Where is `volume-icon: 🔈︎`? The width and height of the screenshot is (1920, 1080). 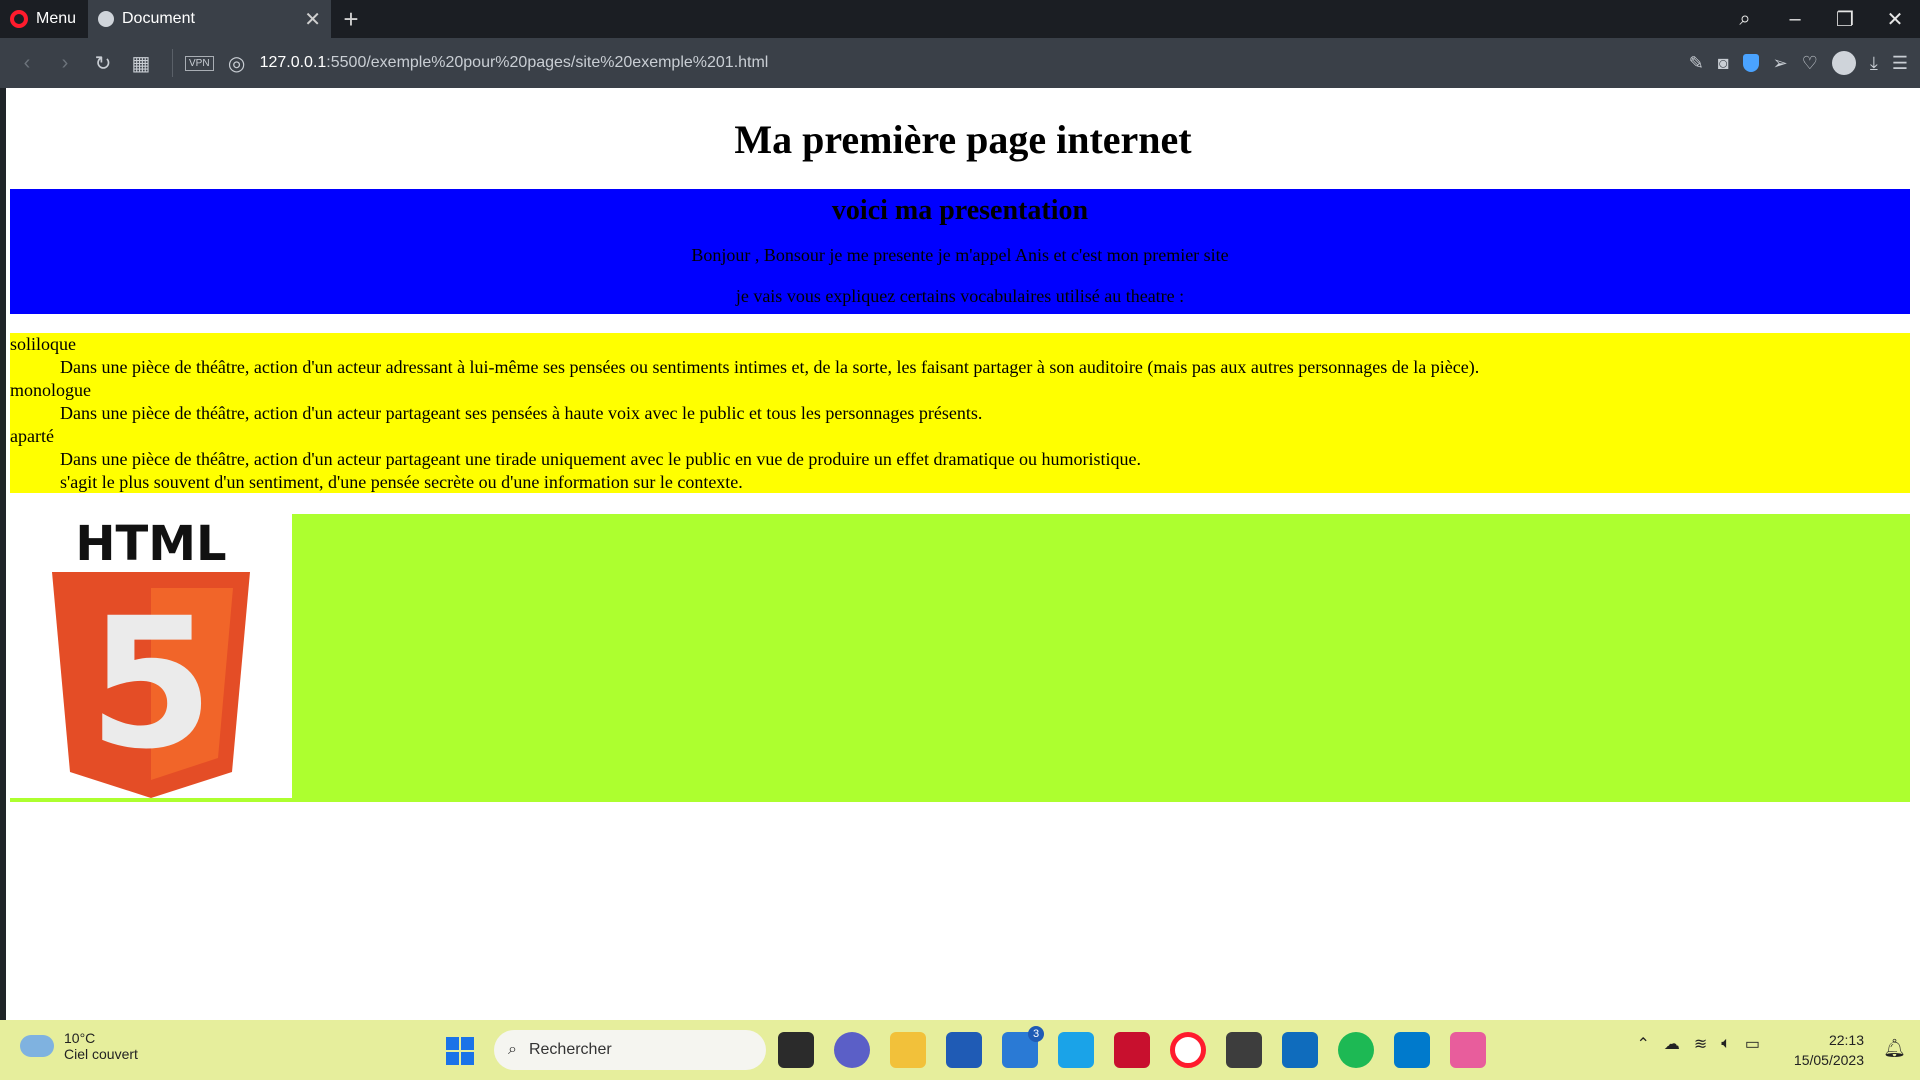
volume-icon: 🔈︎ is located at coordinates (1726, 1044).